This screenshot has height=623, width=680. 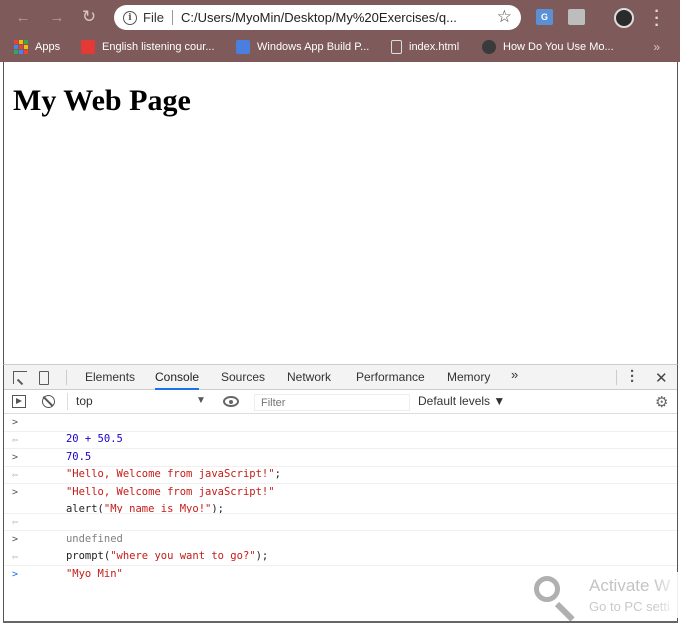 What do you see at coordinates (201, 400) in the screenshot?
I see `dropdown-arrow-icon: ▼` at bounding box center [201, 400].